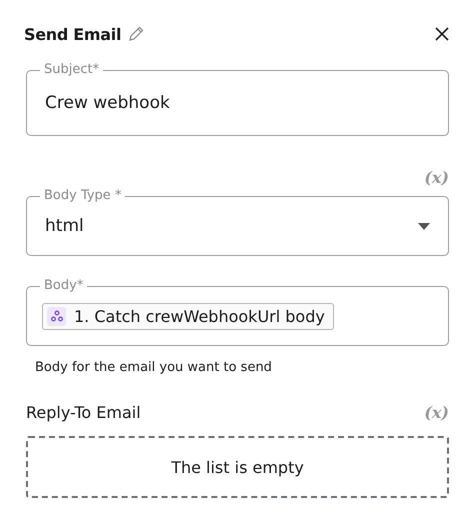 The width and height of the screenshot is (461, 518). I want to click on webhook-icon, so click(56, 316).